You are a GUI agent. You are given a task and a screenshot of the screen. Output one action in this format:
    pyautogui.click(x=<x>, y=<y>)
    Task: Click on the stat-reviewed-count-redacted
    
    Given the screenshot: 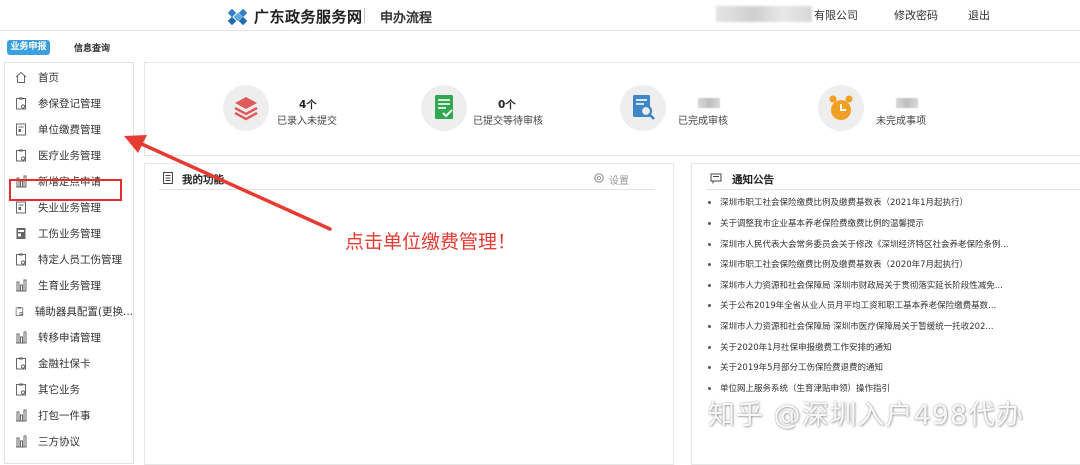 What is the action you would take?
    pyautogui.click(x=709, y=103)
    